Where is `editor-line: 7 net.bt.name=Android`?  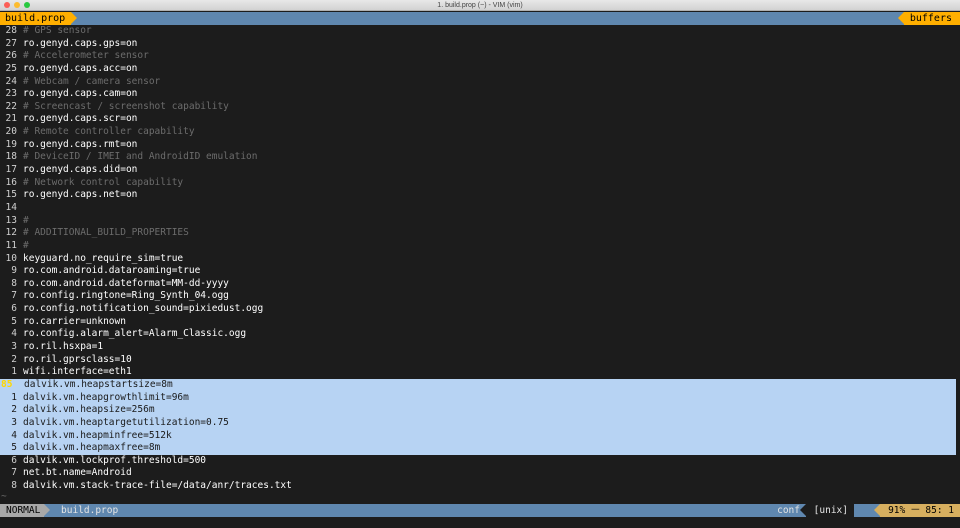
editor-line: 7 net.bt.name=Android is located at coordinates (480, 473).